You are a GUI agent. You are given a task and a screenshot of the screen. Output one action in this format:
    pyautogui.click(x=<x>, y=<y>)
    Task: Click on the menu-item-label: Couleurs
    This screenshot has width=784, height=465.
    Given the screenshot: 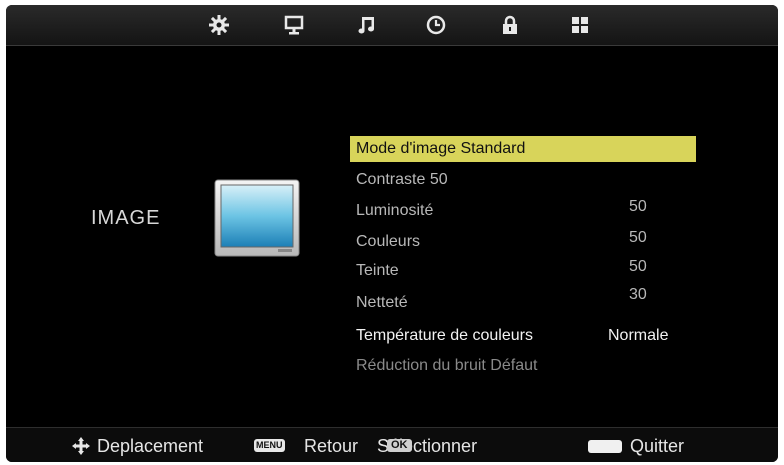 What is the action you would take?
    pyautogui.click(x=388, y=241)
    